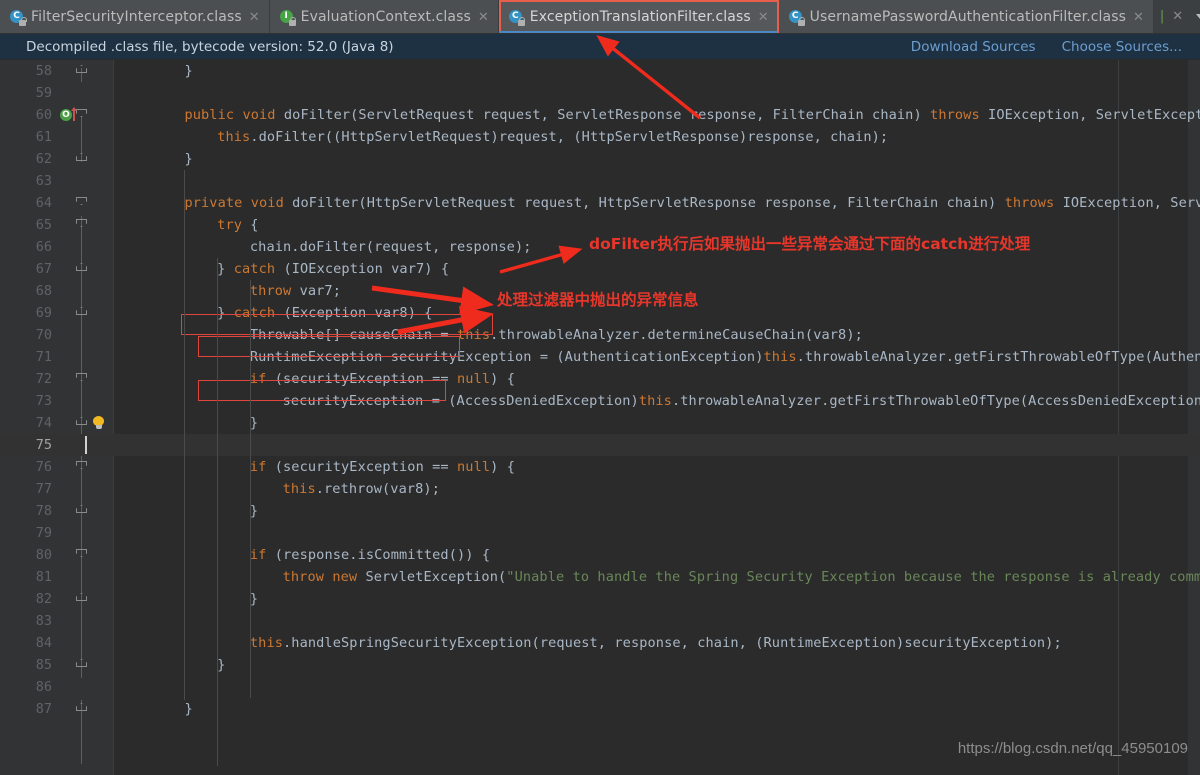 Image resolution: width=1200 pixels, height=775 pixels. What do you see at coordinates (43, 93) in the screenshot?
I see `line-number: 59` at bounding box center [43, 93].